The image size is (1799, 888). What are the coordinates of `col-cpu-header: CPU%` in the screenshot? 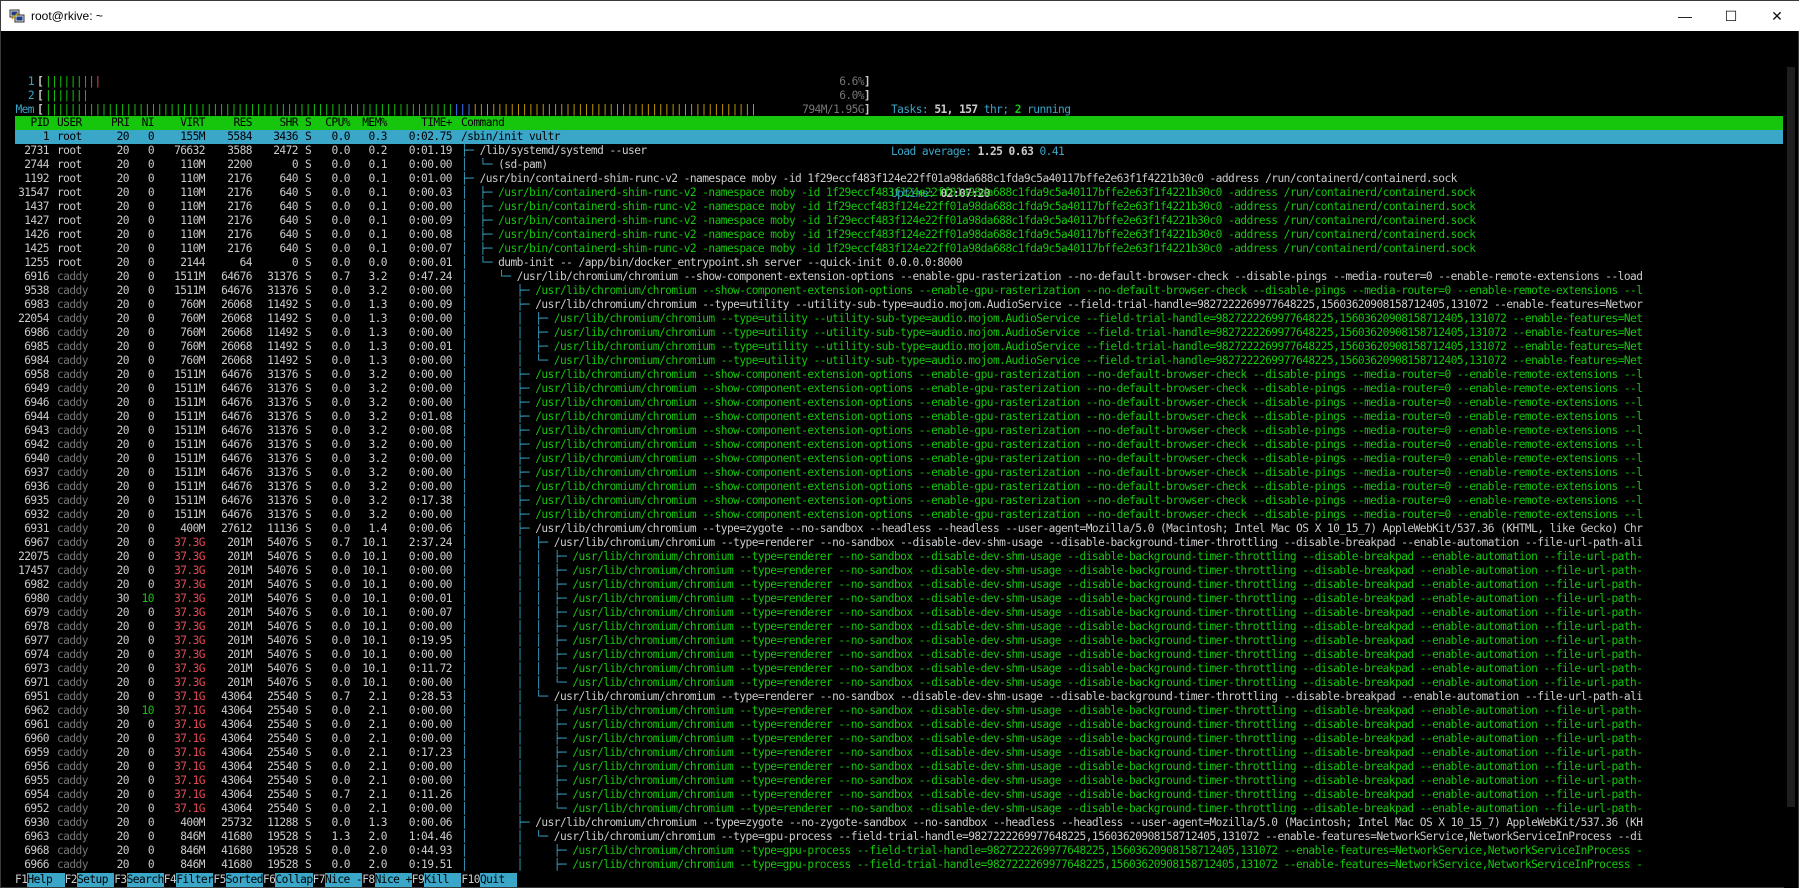 It's located at (334, 123).